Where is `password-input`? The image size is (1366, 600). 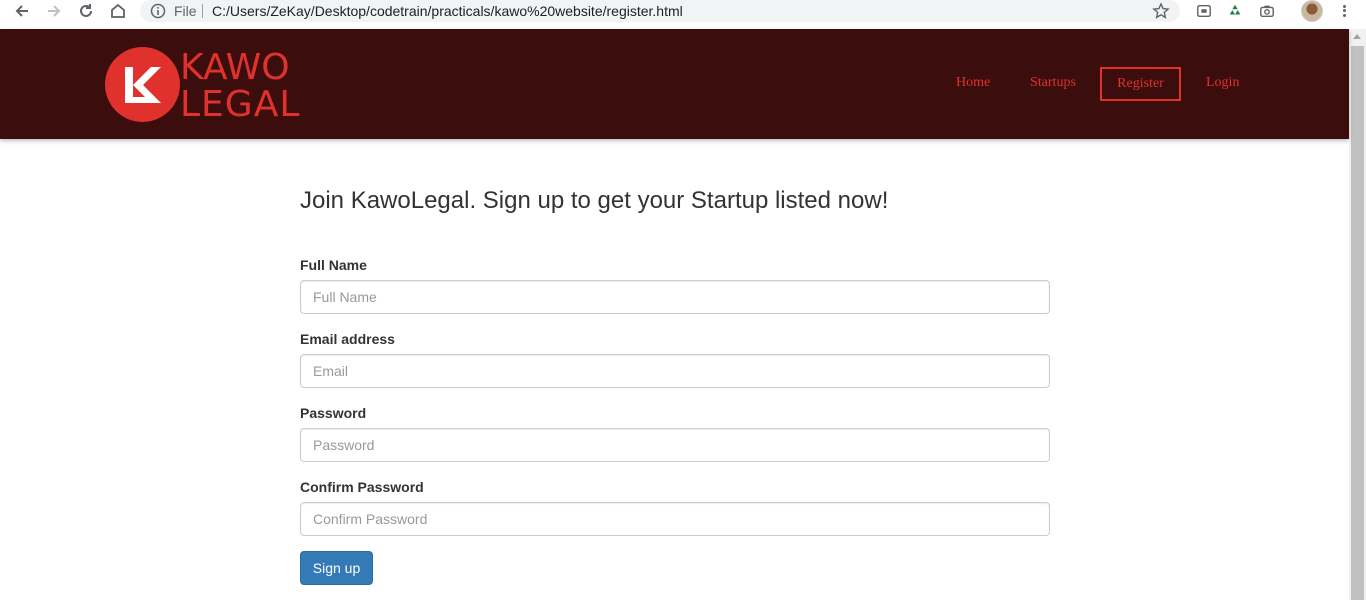
password-input is located at coordinates (675, 445).